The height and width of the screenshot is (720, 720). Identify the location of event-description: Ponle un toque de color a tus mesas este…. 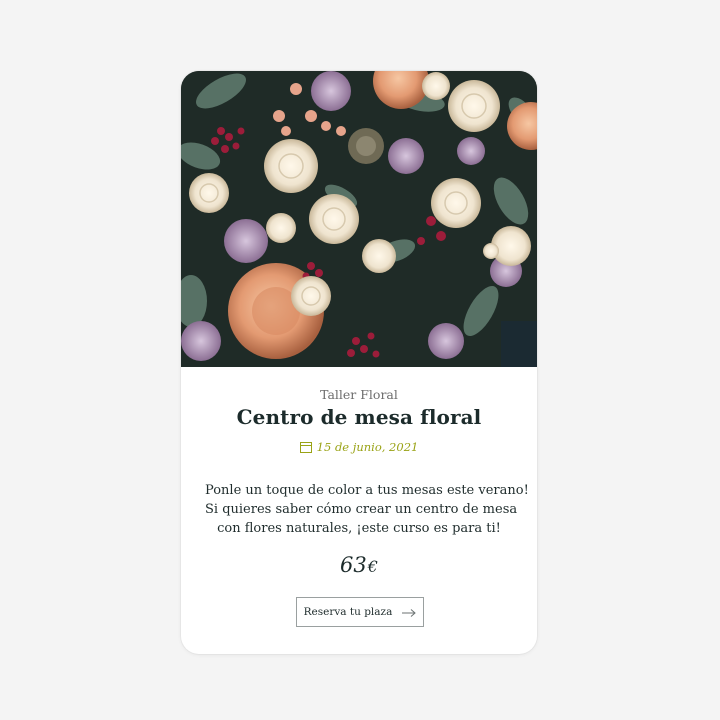
(367, 509).